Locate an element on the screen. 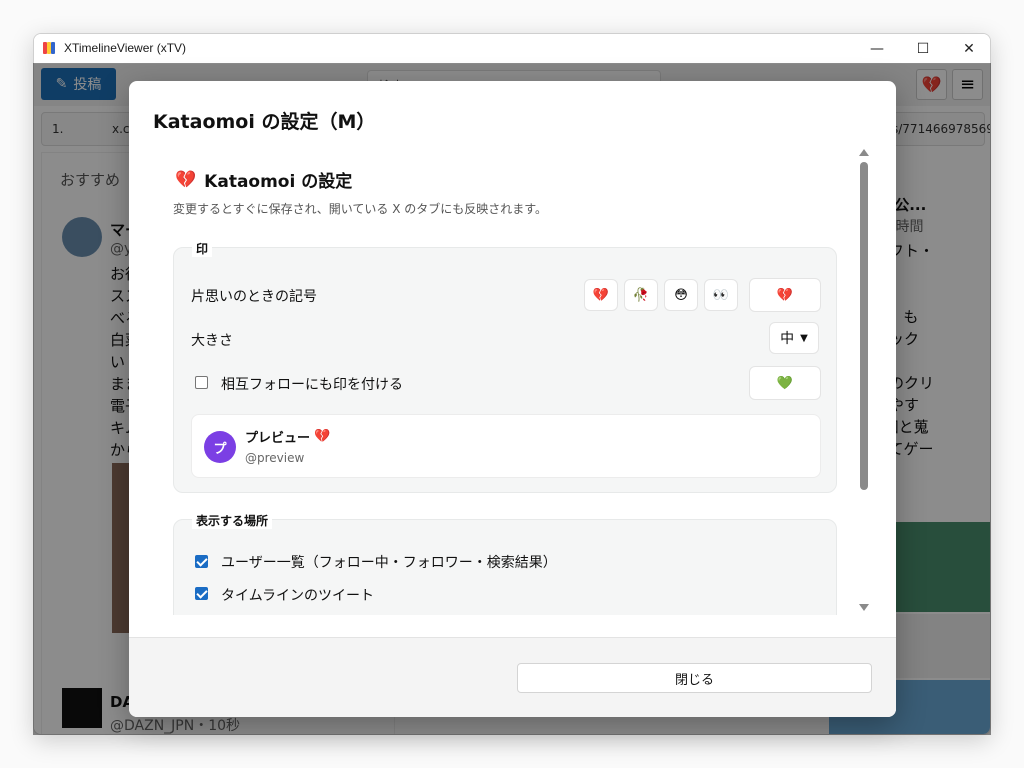 This screenshot has width=1024, height=768. places-legend: 表示する場所 is located at coordinates (232, 520).